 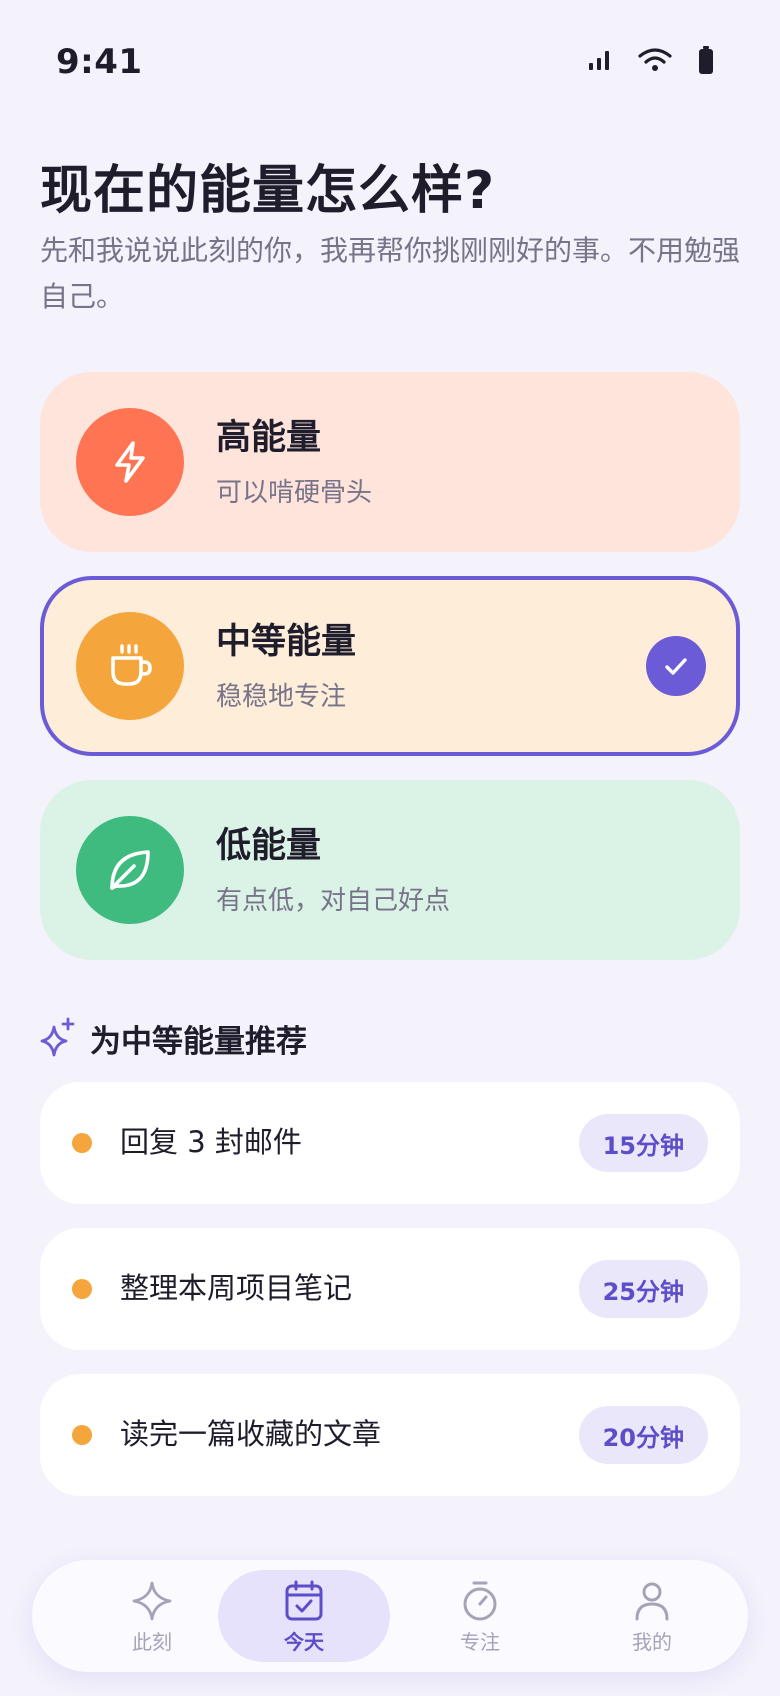 I want to click on tab-label: 专注, so click(x=480, y=1642).